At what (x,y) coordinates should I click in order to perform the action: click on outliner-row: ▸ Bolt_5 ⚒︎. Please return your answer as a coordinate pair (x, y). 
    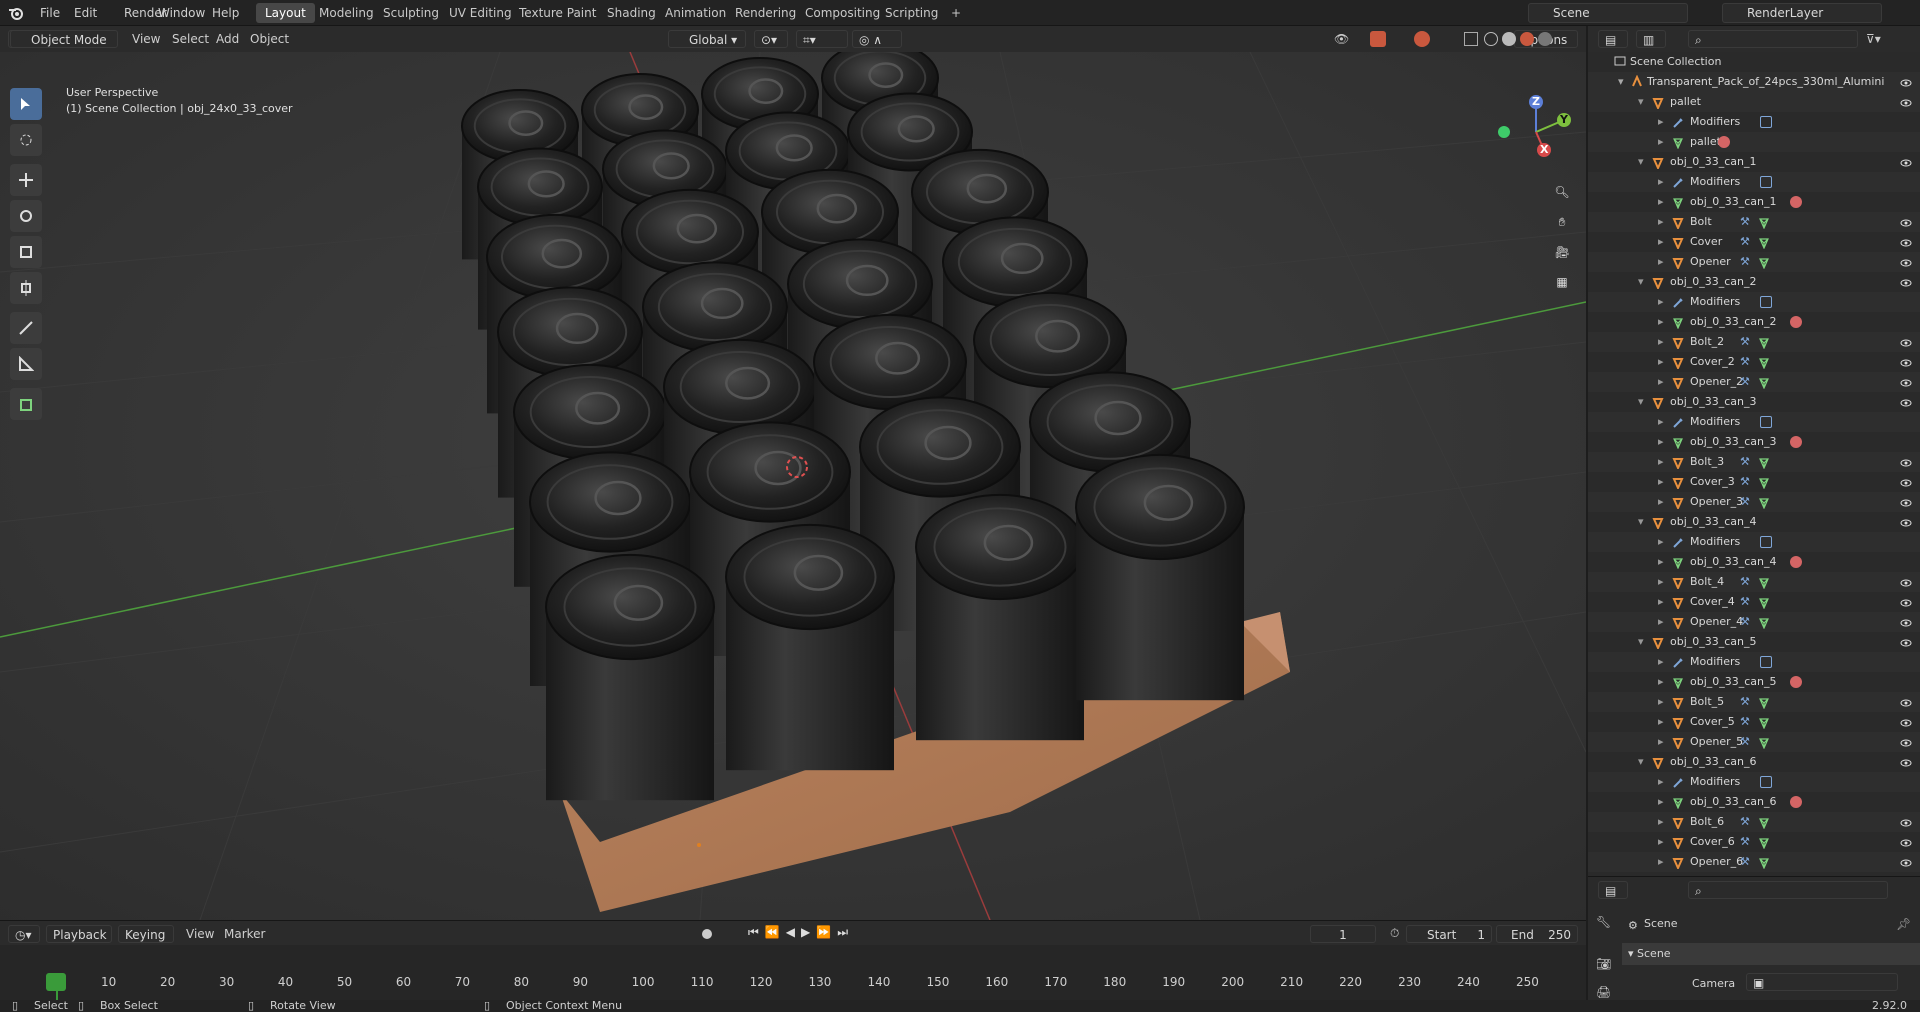
    Looking at the image, I should click on (1754, 702).